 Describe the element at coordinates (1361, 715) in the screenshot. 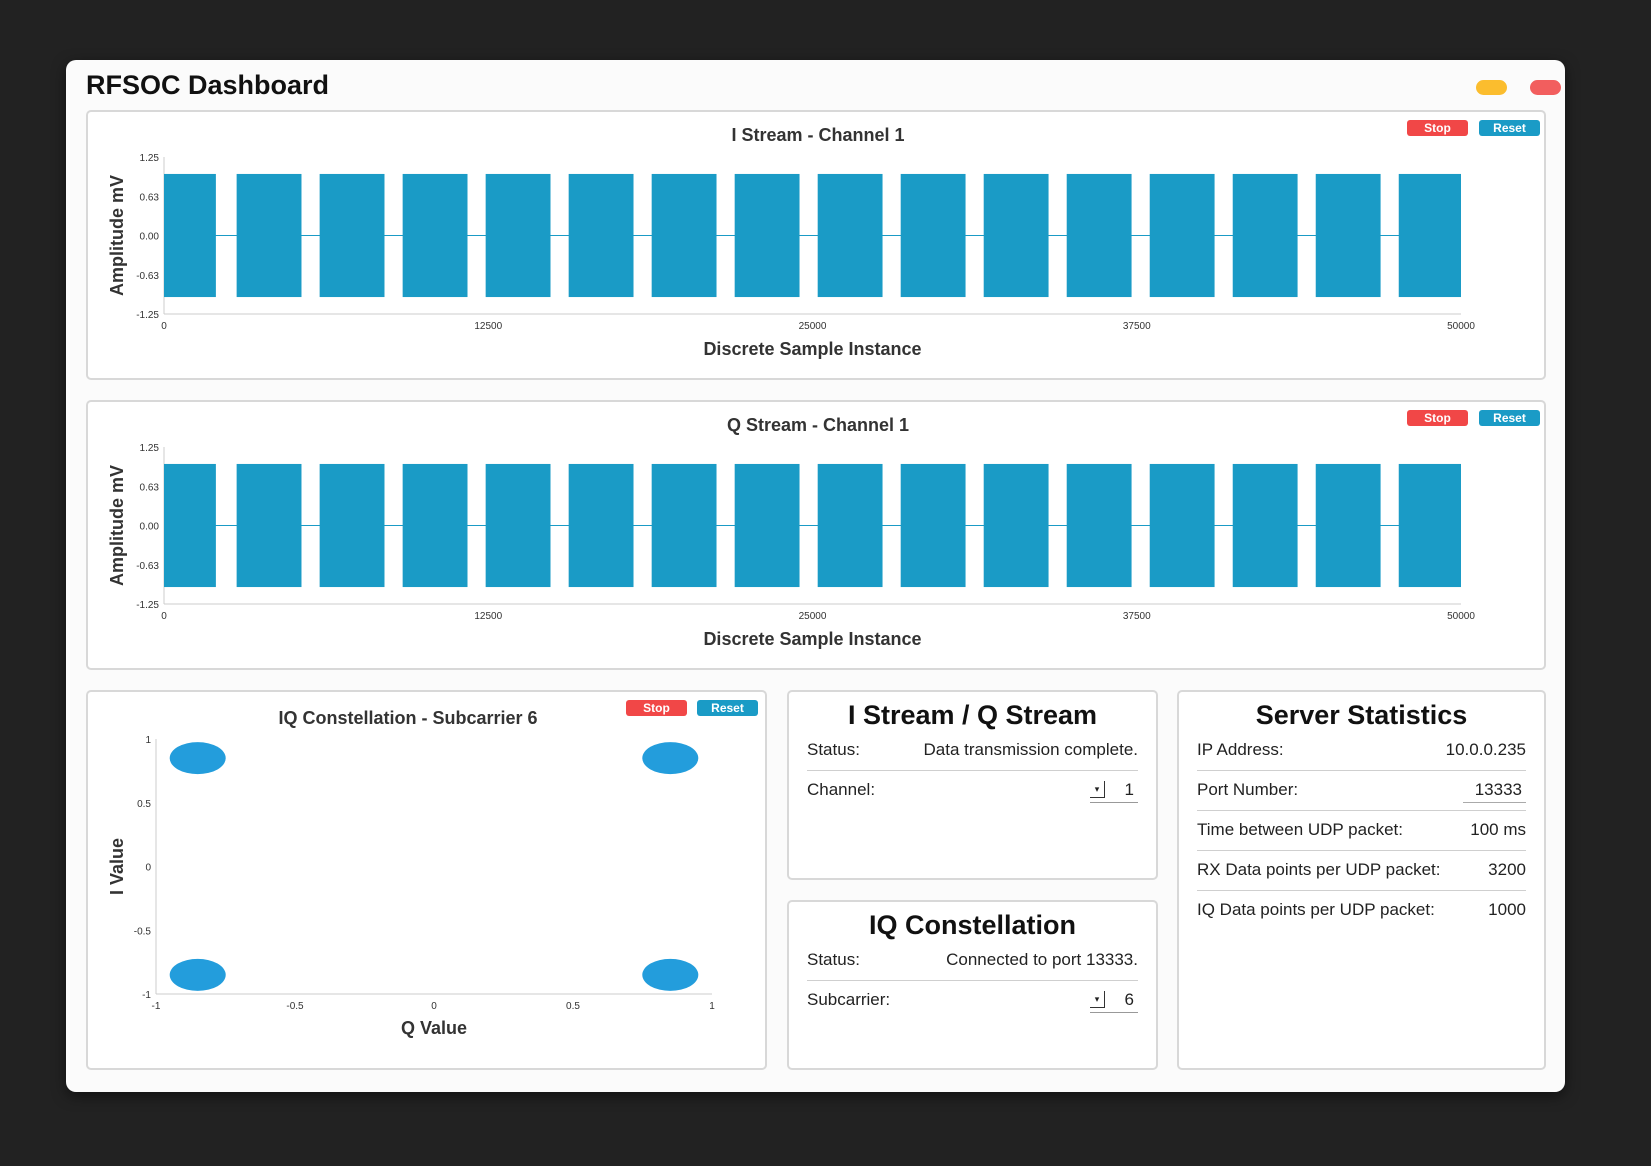

I see `server-stats-title: Server Statistics` at that location.